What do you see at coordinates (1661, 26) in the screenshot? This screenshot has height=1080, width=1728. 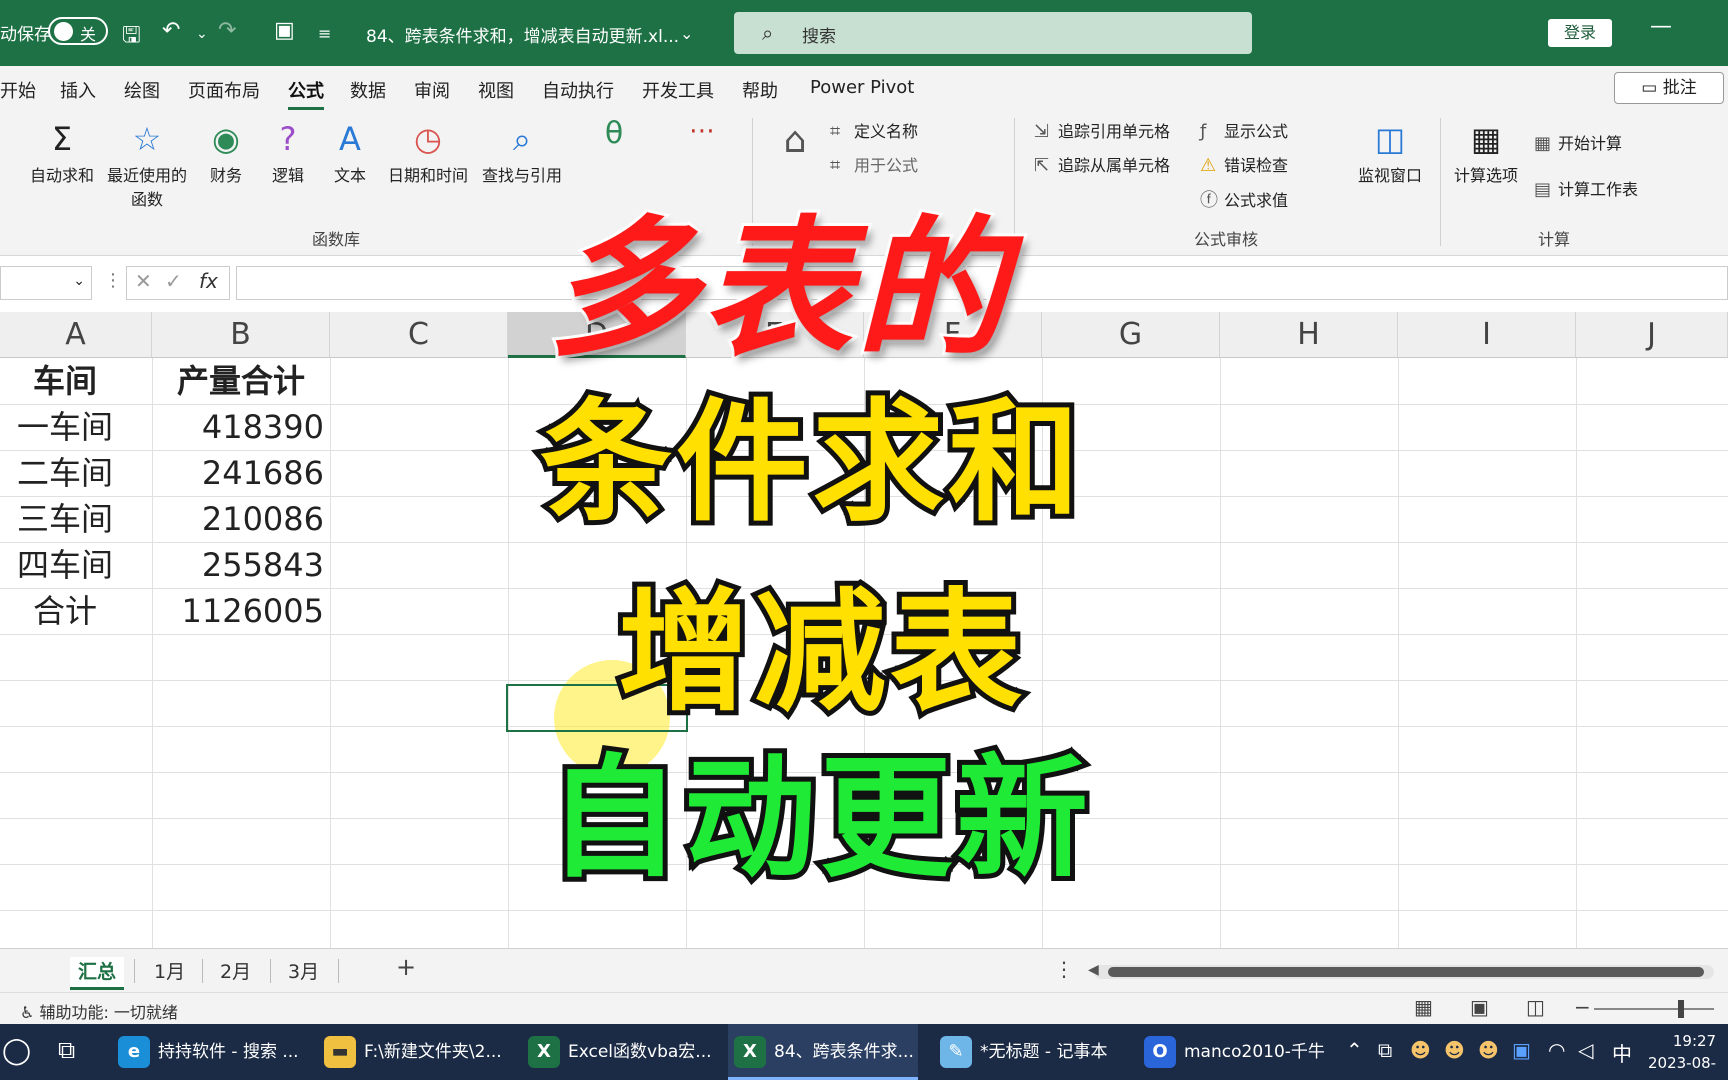 I see `minimize-button: —` at bounding box center [1661, 26].